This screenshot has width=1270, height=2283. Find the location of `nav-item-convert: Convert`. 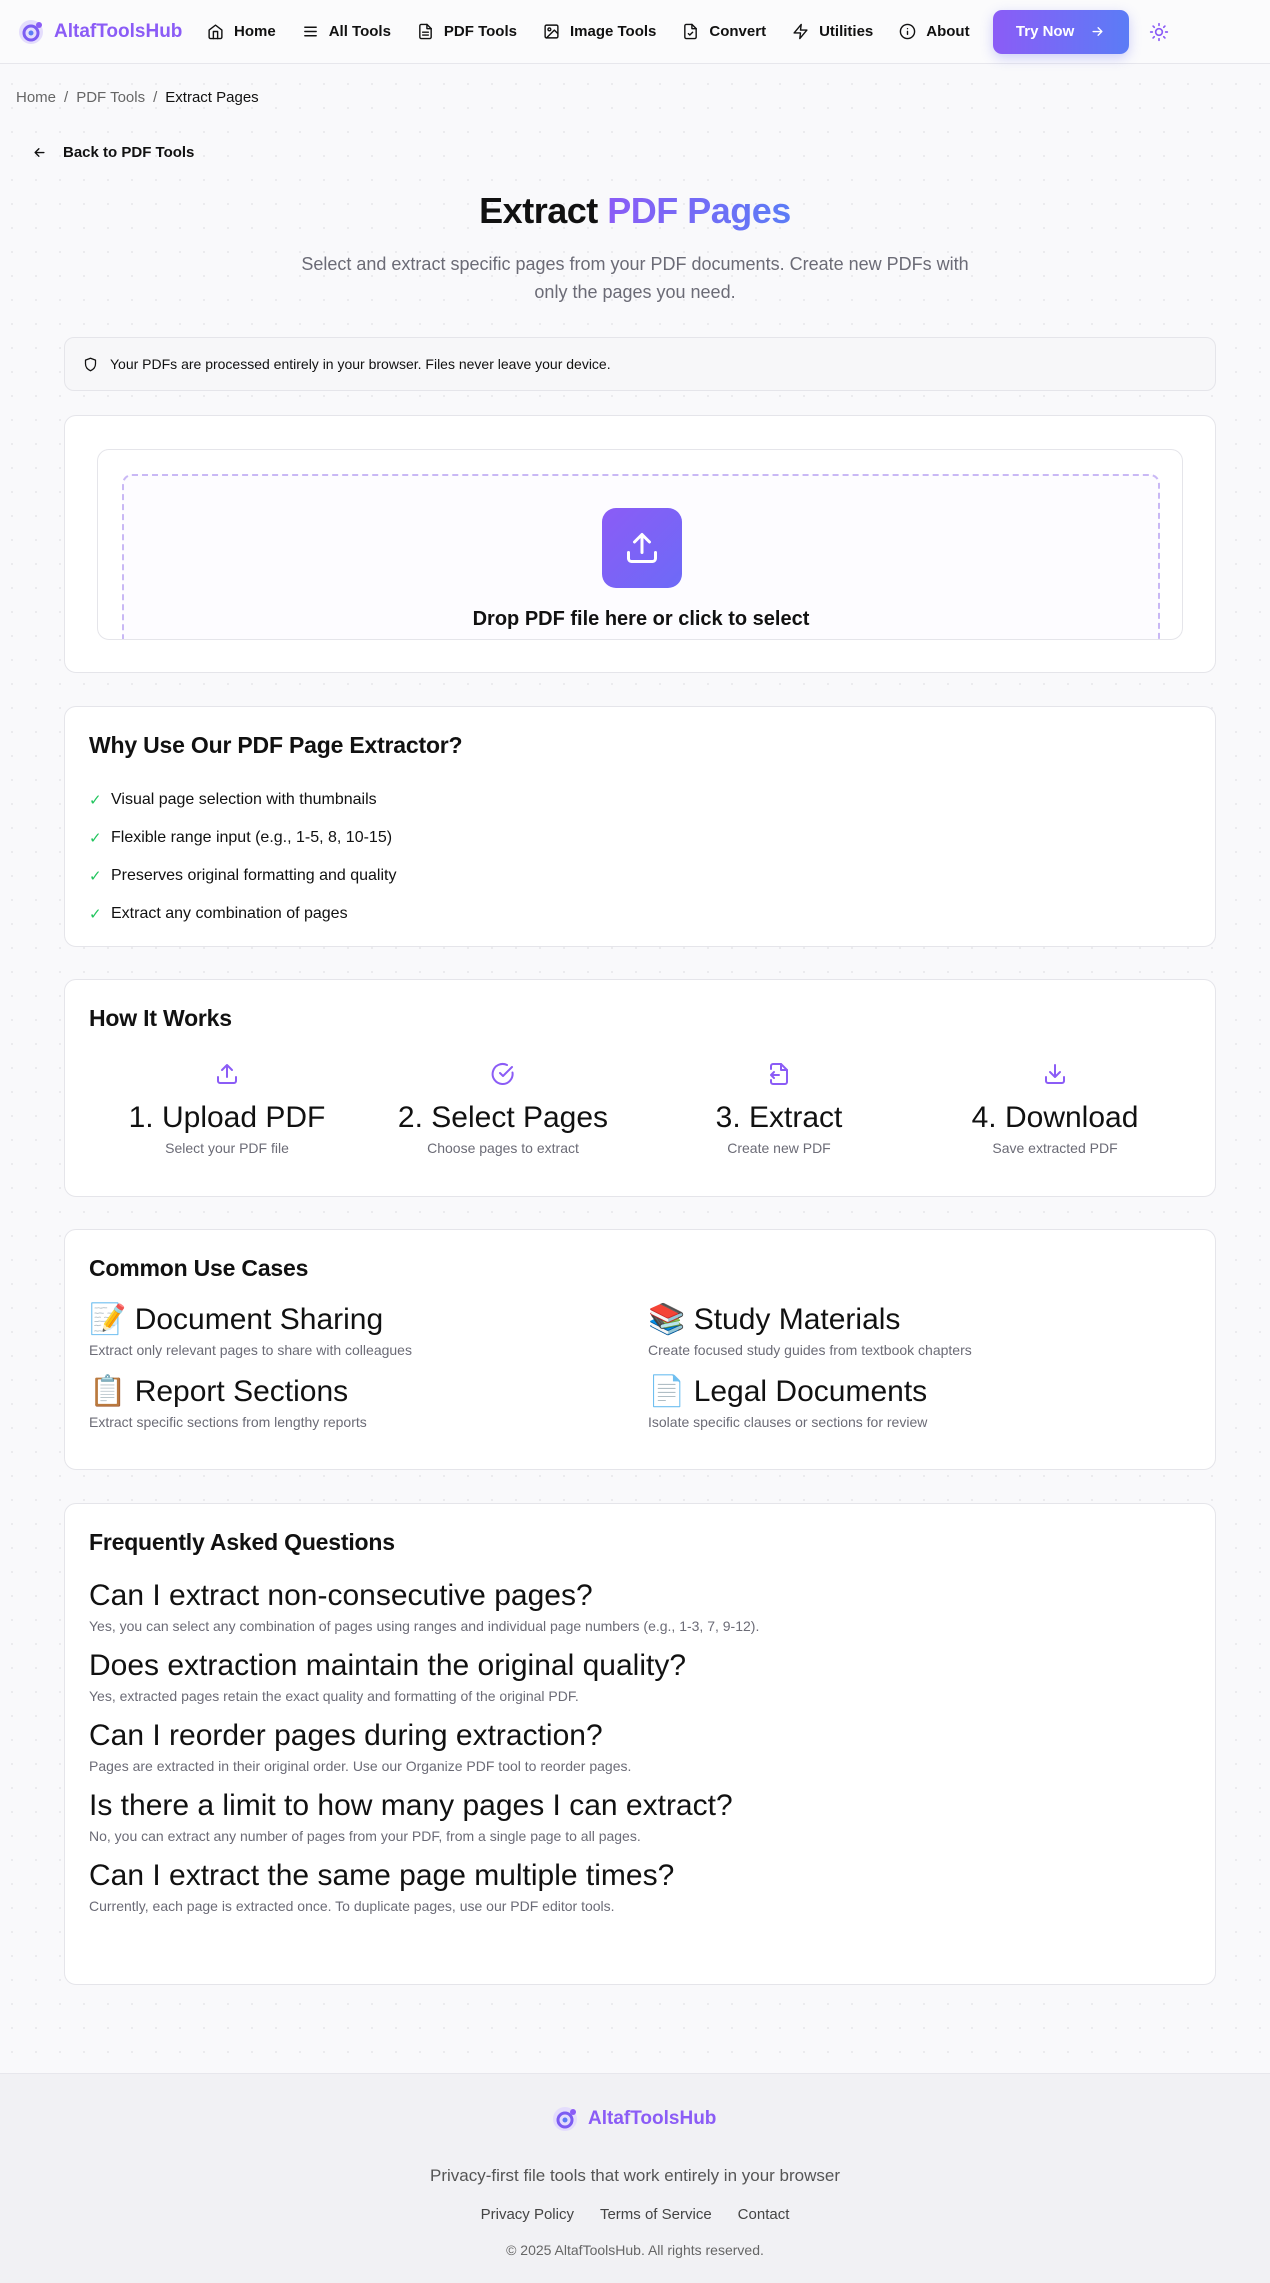

nav-item-convert: Convert is located at coordinates (726, 32).